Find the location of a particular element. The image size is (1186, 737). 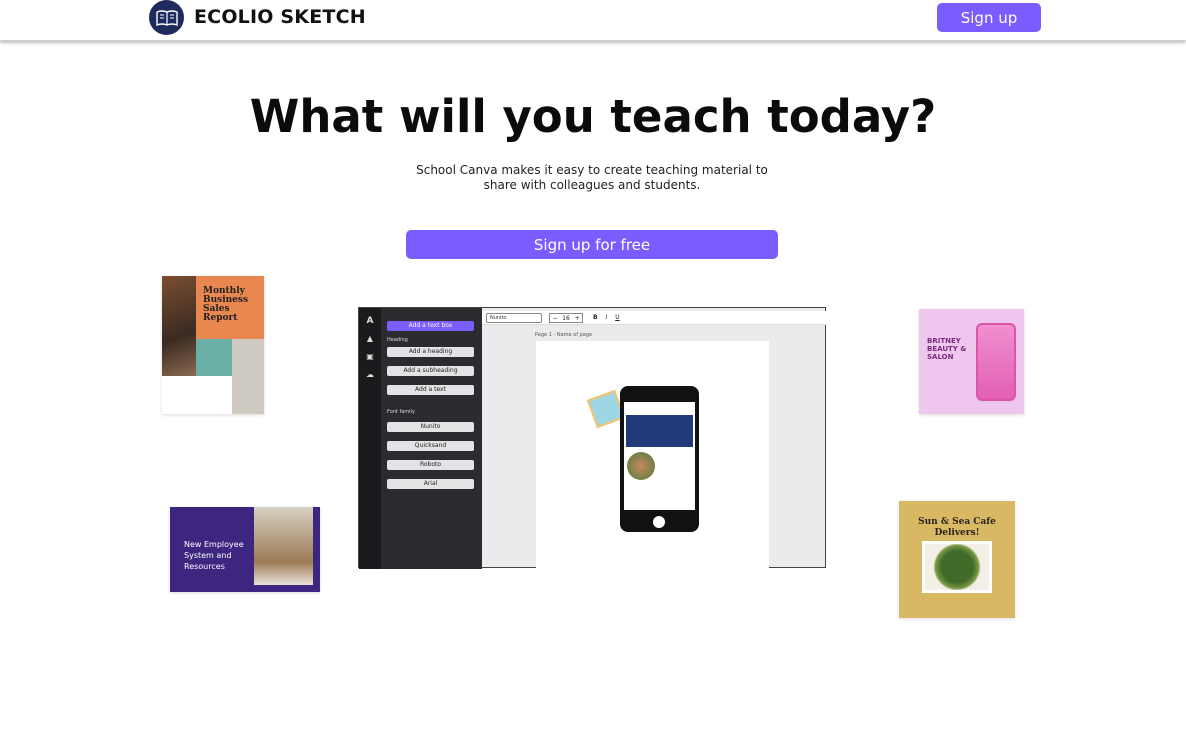

top-header: ECOLIO SKETCH Sign up is located at coordinates (593, 20).